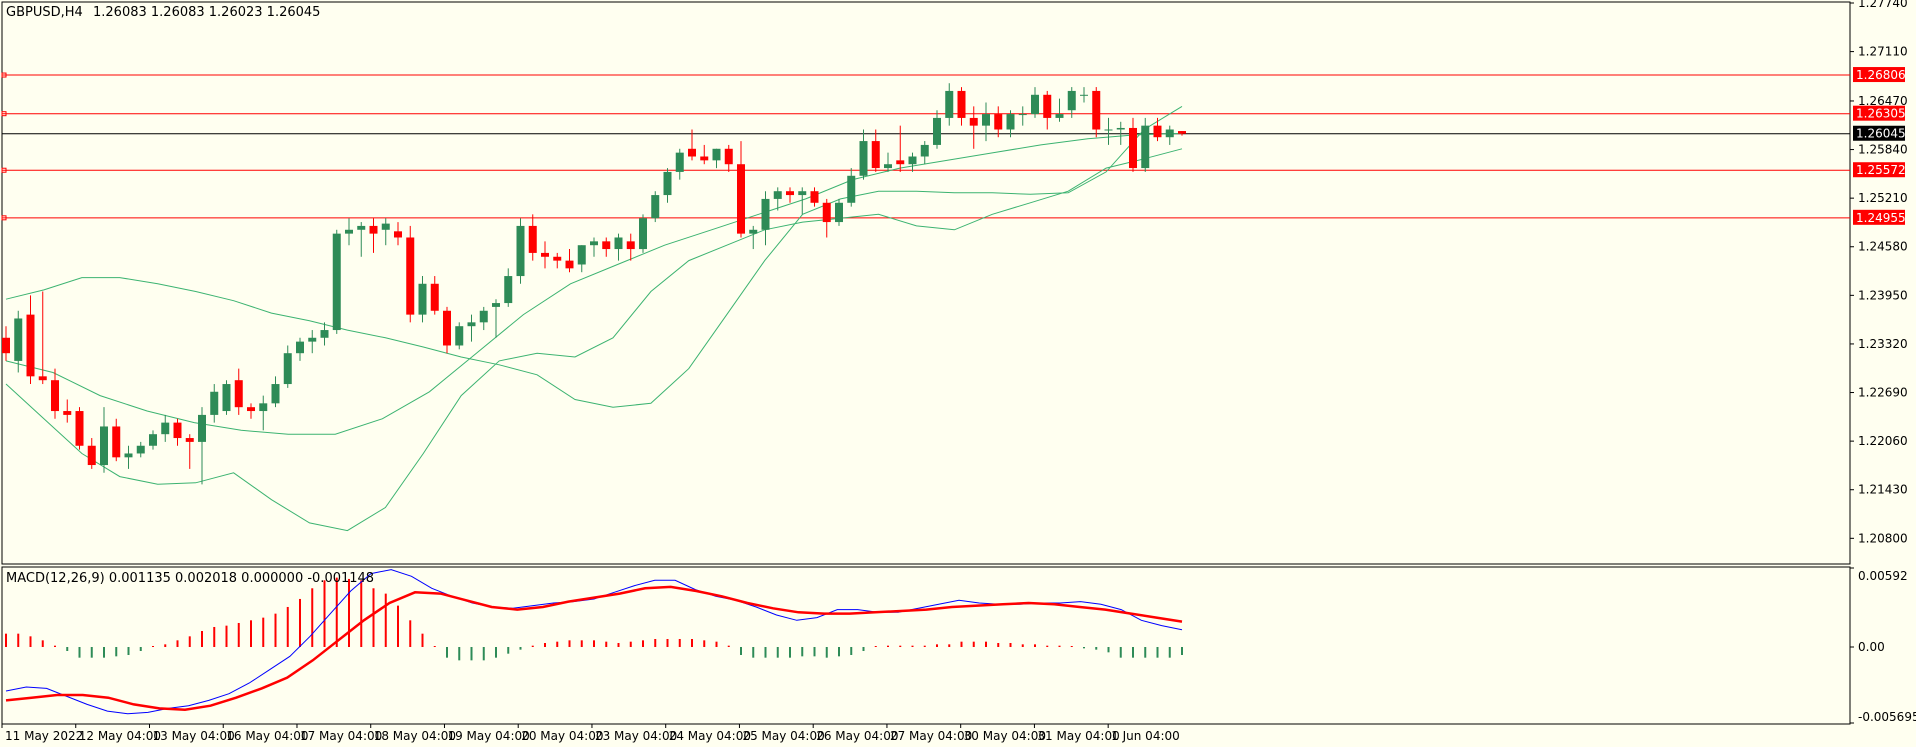 This screenshot has height=747, width=1916. What do you see at coordinates (1881, 134) in the screenshot?
I see `current-price-tag: 1.26045` at bounding box center [1881, 134].